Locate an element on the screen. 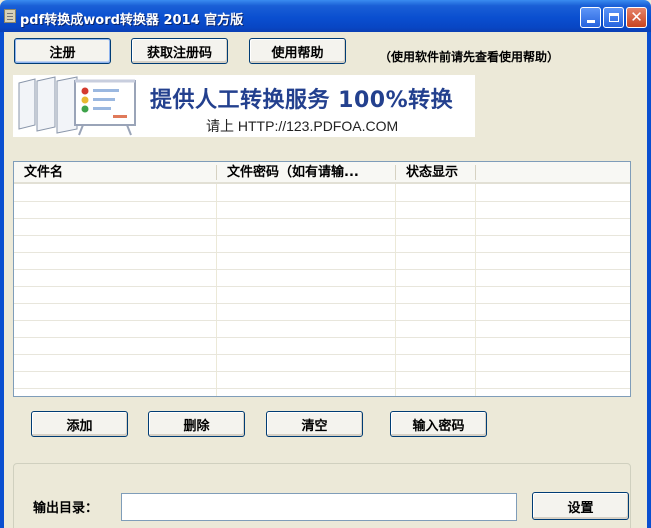 The width and height of the screenshot is (651, 528). get-registration-code-button: 获取注册码 is located at coordinates (179, 51).